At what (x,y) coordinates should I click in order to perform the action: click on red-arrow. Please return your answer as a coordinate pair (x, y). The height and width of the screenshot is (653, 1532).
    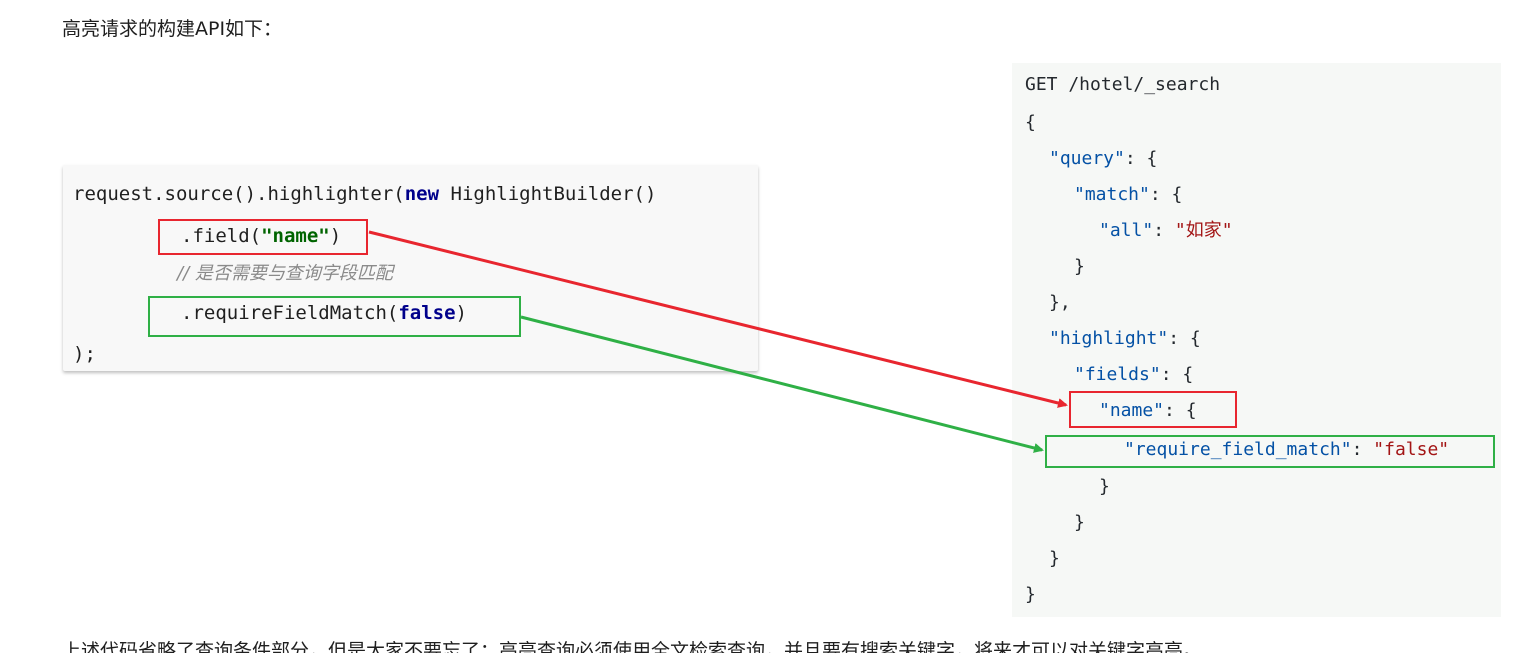
    Looking at the image, I should click on (718, 319).